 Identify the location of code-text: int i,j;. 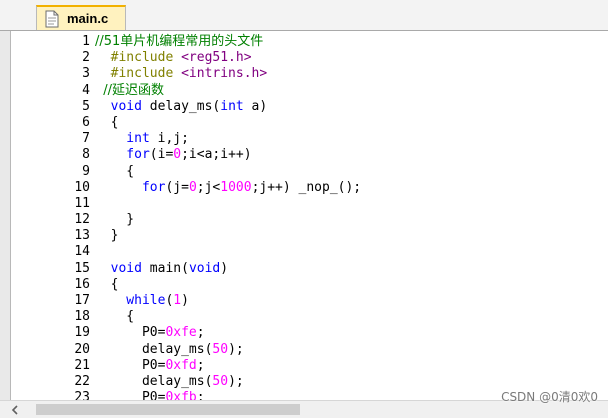
(142, 139).